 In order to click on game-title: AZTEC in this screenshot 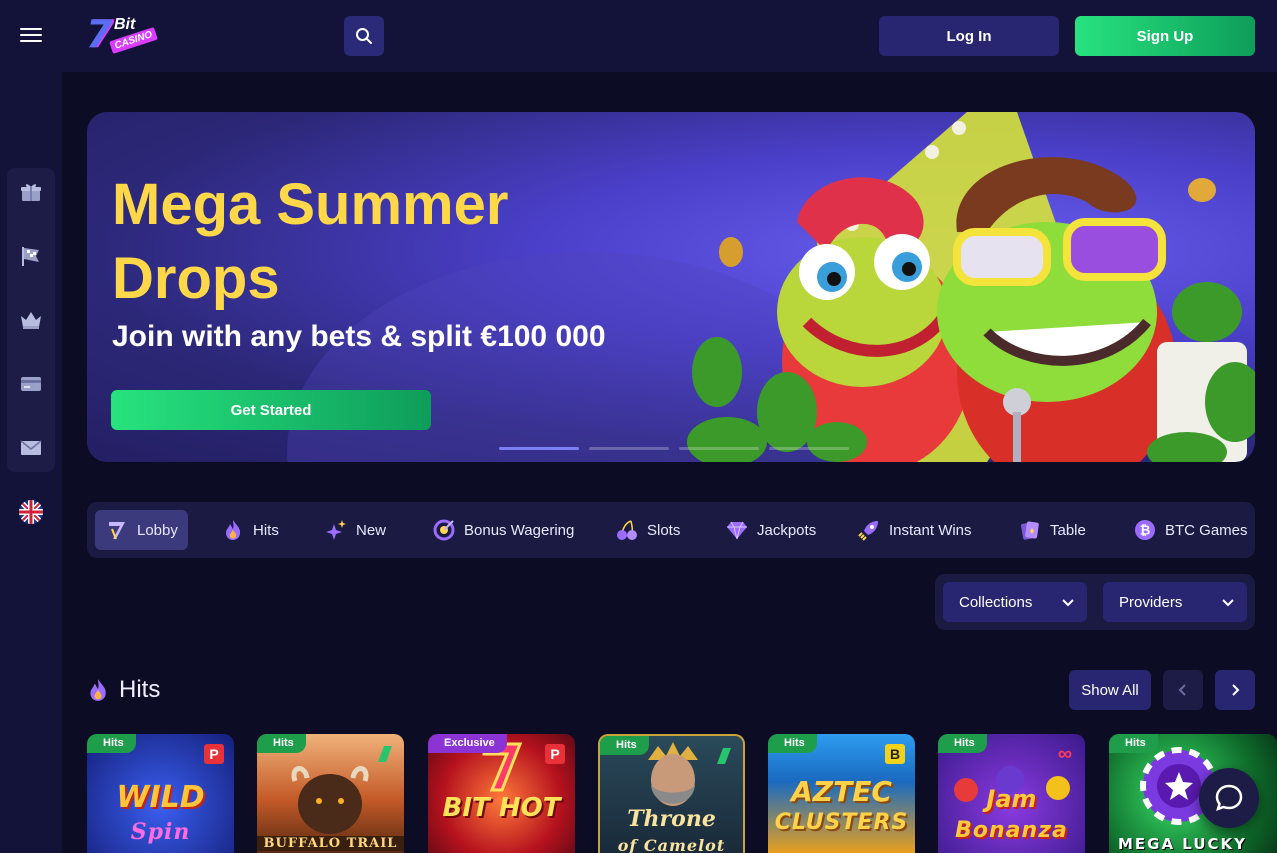, I will do `click(841, 791)`.